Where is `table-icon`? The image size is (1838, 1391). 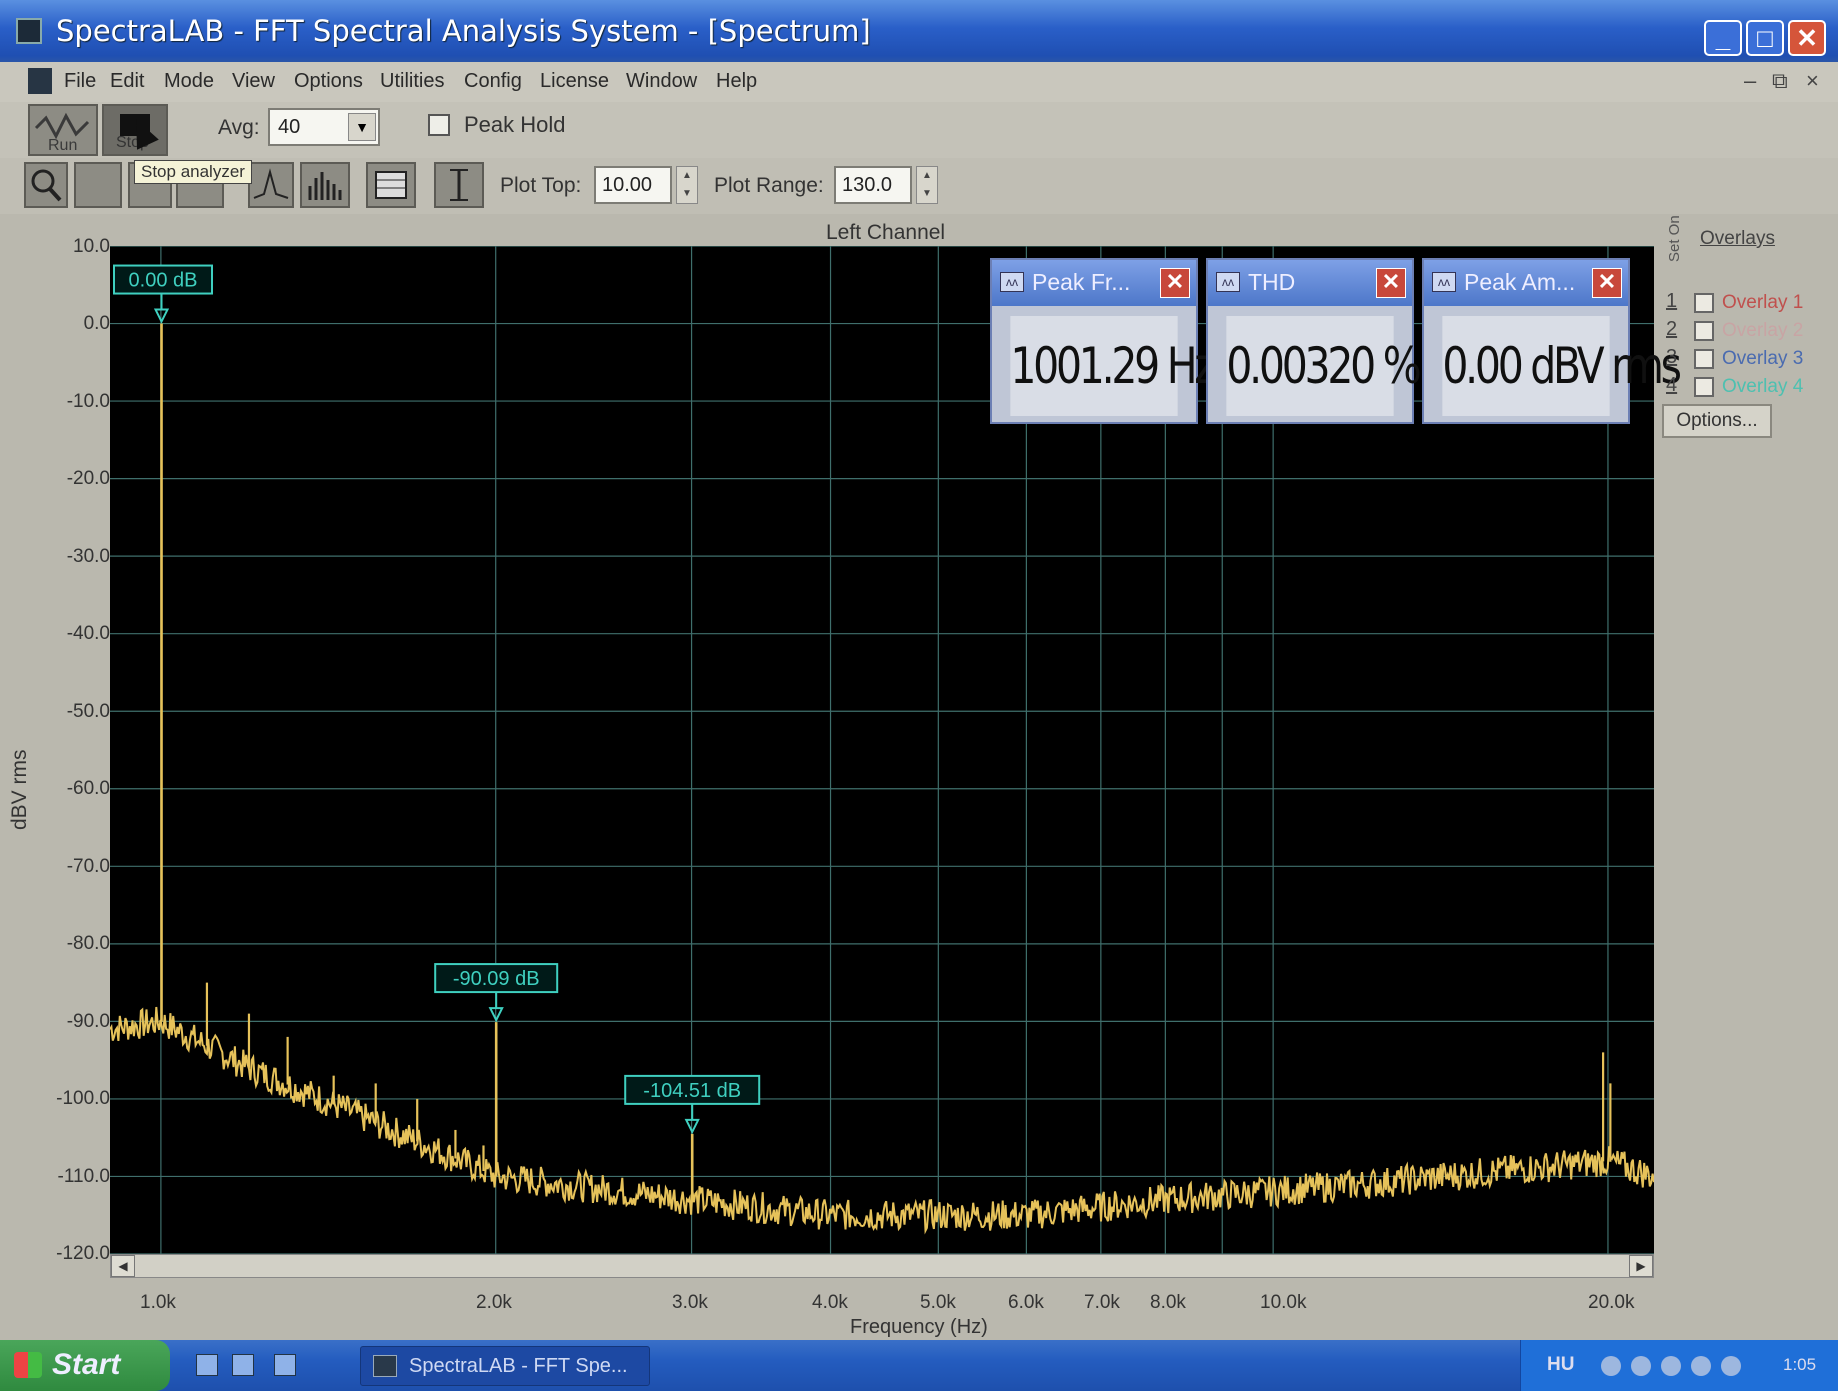 table-icon is located at coordinates (391, 185).